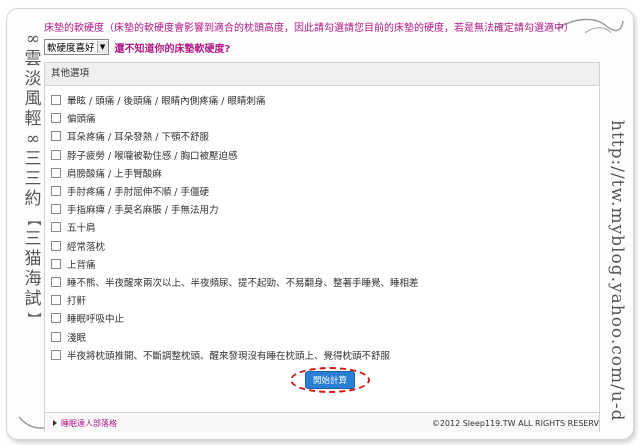  What do you see at coordinates (166, 102) in the screenshot?
I see `option-label: 暈眩 / 頭痛 / 後頭痛 / 眼睛內側疼痛 / 眼睛刺痛` at bounding box center [166, 102].